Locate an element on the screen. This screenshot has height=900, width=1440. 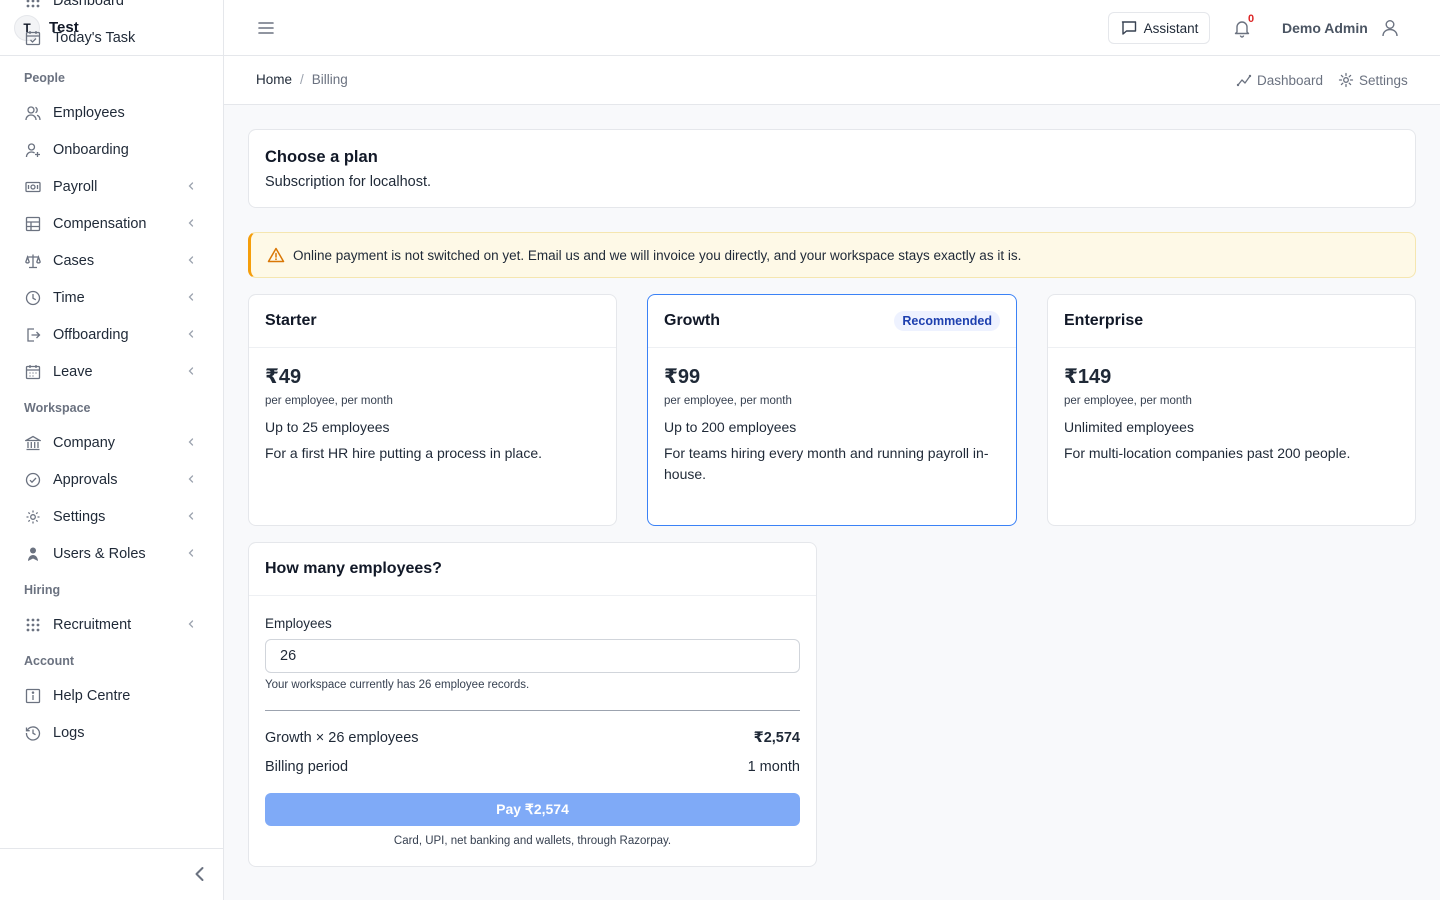
user-plus-icon is located at coordinates (33, 150).